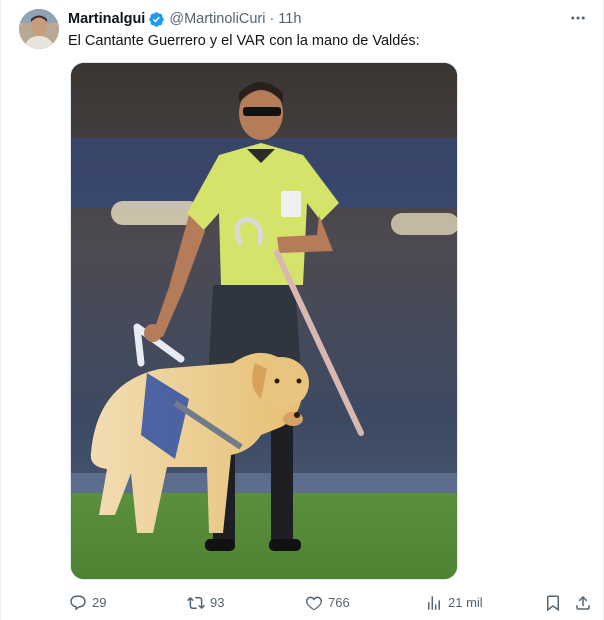 This screenshot has width=604, height=620. Describe the element at coordinates (78, 603) in the screenshot. I see `reply-icon` at that location.